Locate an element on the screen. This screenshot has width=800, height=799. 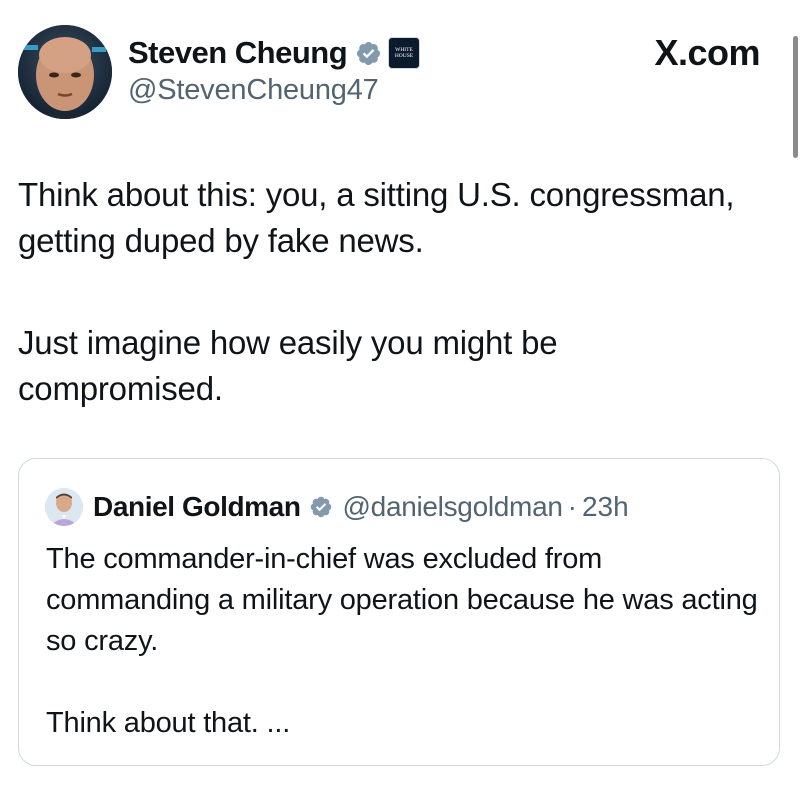
white-house-affiliation-icon: WHITE HOUSE is located at coordinates (404, 53).